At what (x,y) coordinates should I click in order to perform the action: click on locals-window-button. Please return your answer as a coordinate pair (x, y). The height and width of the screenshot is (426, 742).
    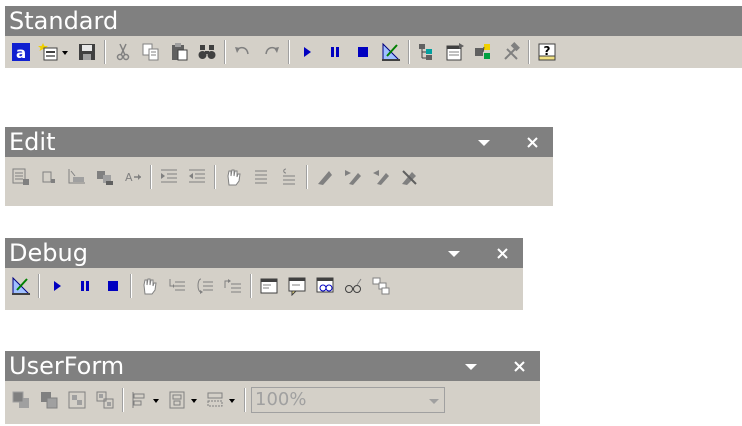
    Looking at the image, I should click on (269, 286).